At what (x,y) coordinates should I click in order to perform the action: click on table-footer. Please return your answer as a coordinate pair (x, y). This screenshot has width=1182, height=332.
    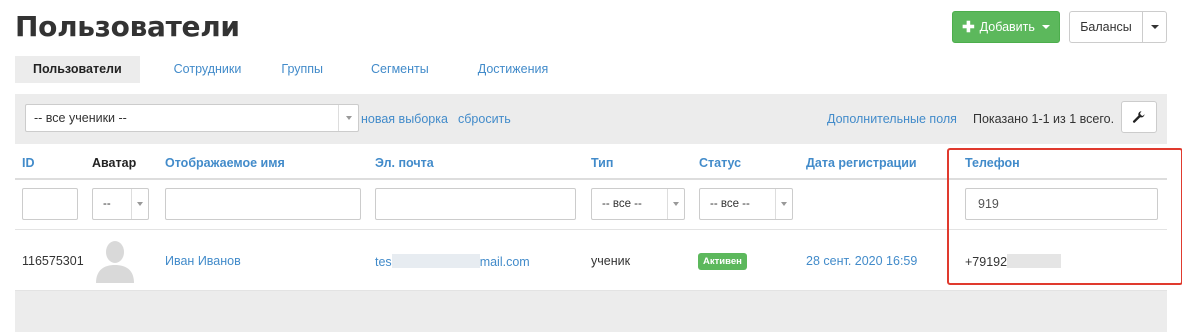
    Looking at the image, I should click on (591, 311).